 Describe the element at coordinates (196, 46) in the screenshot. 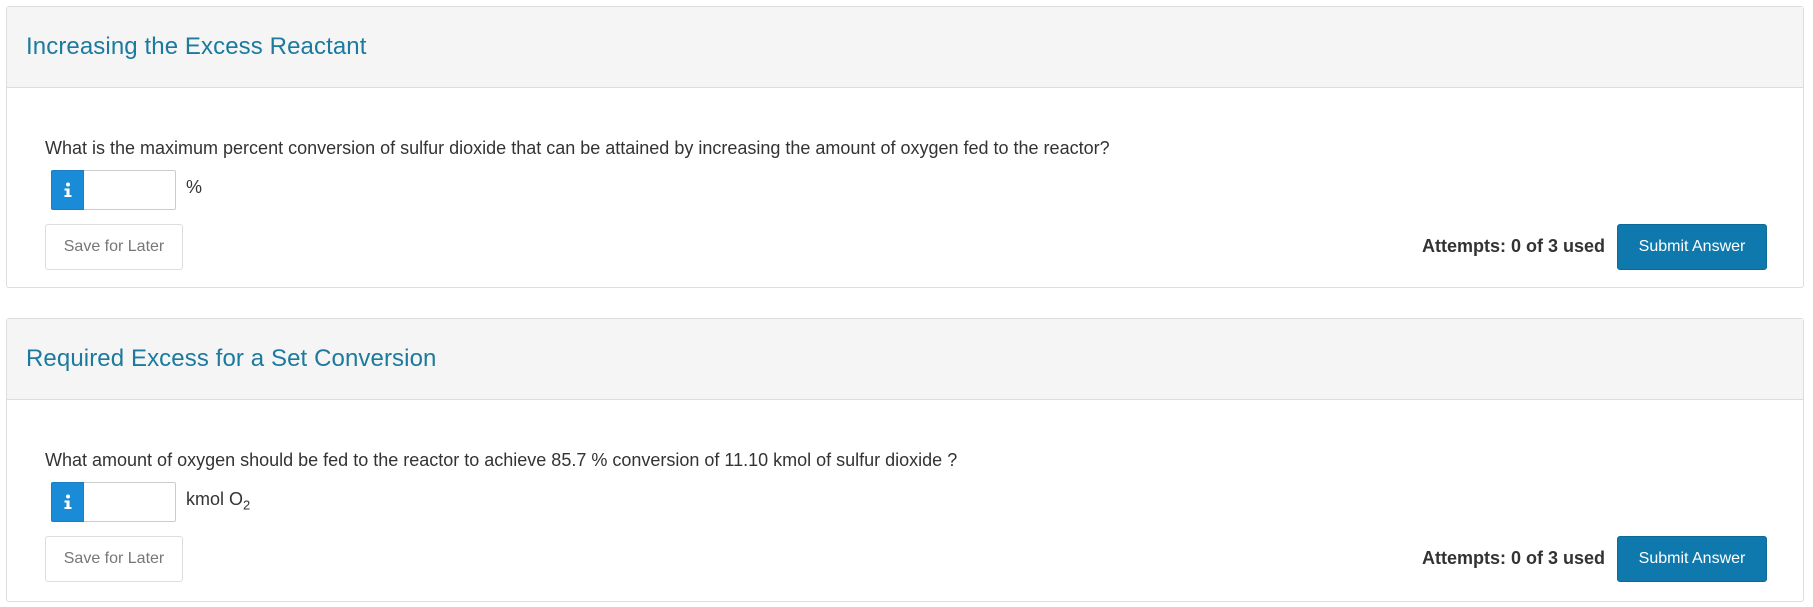

I see `question-title: Increasing the Excess Reactant` at that location.